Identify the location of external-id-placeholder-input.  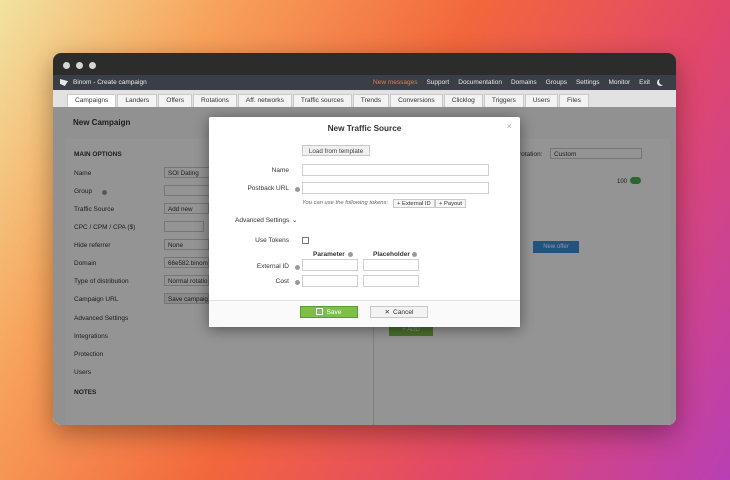
(391, 265).